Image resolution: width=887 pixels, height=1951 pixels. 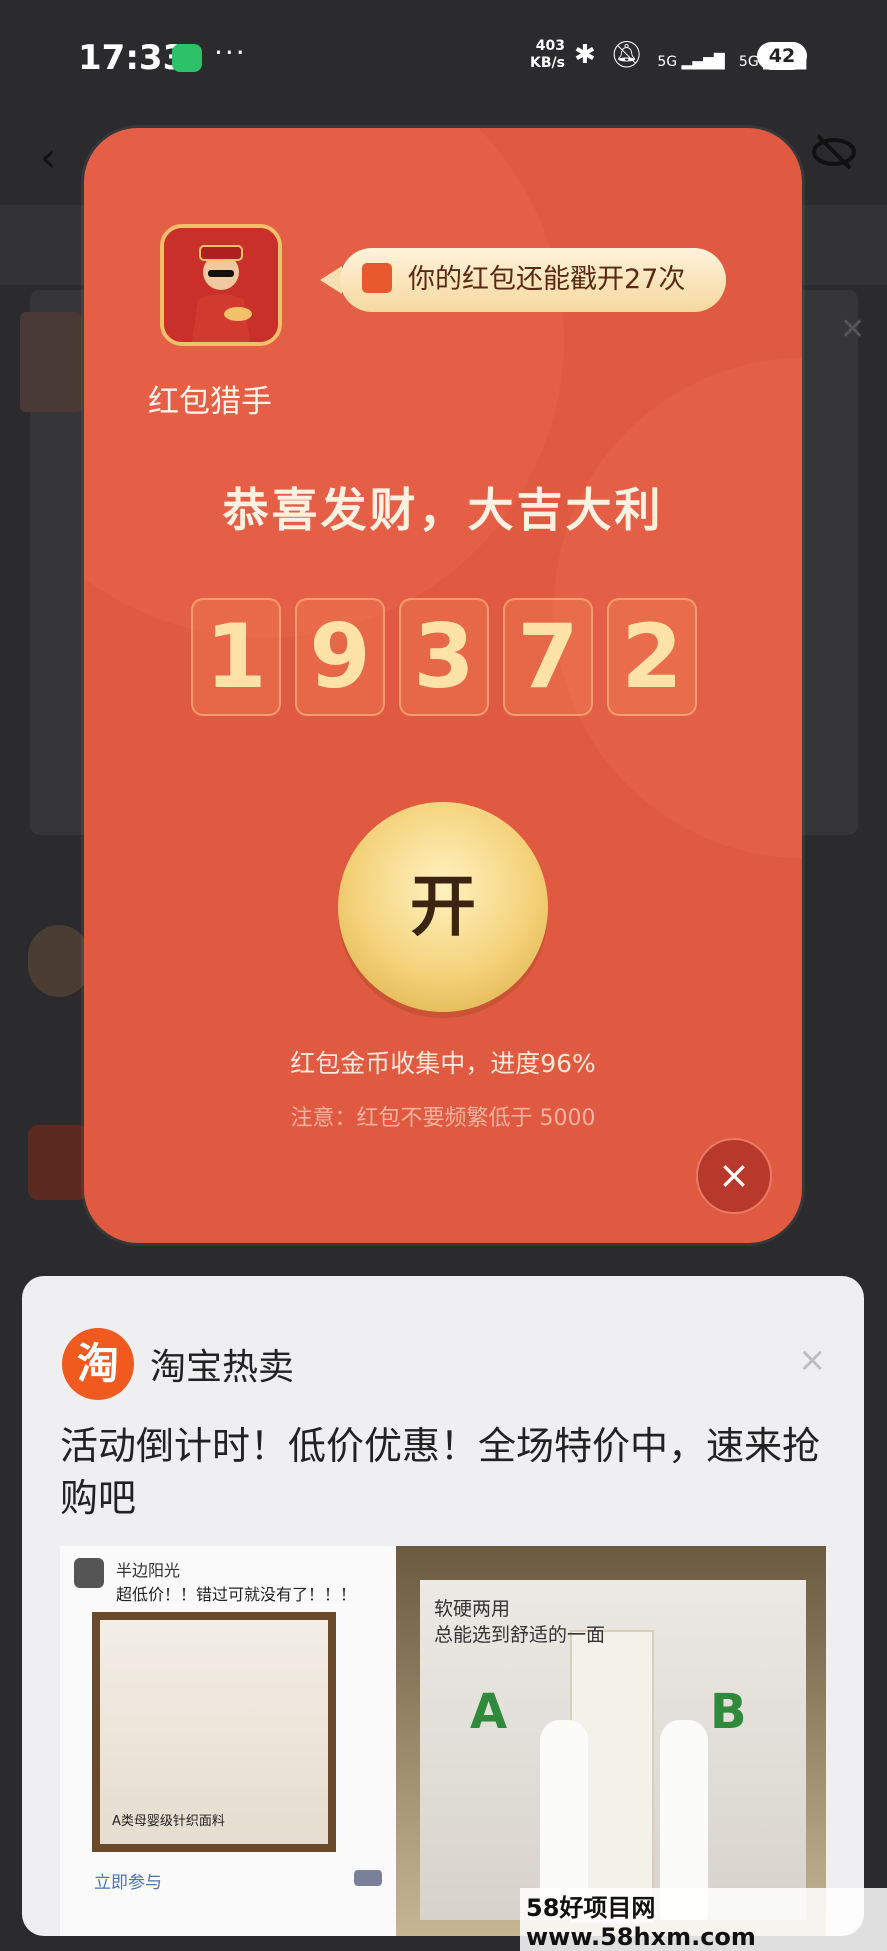 I want to click on ad-close-icon: ×, so click(x=812, y=1360).